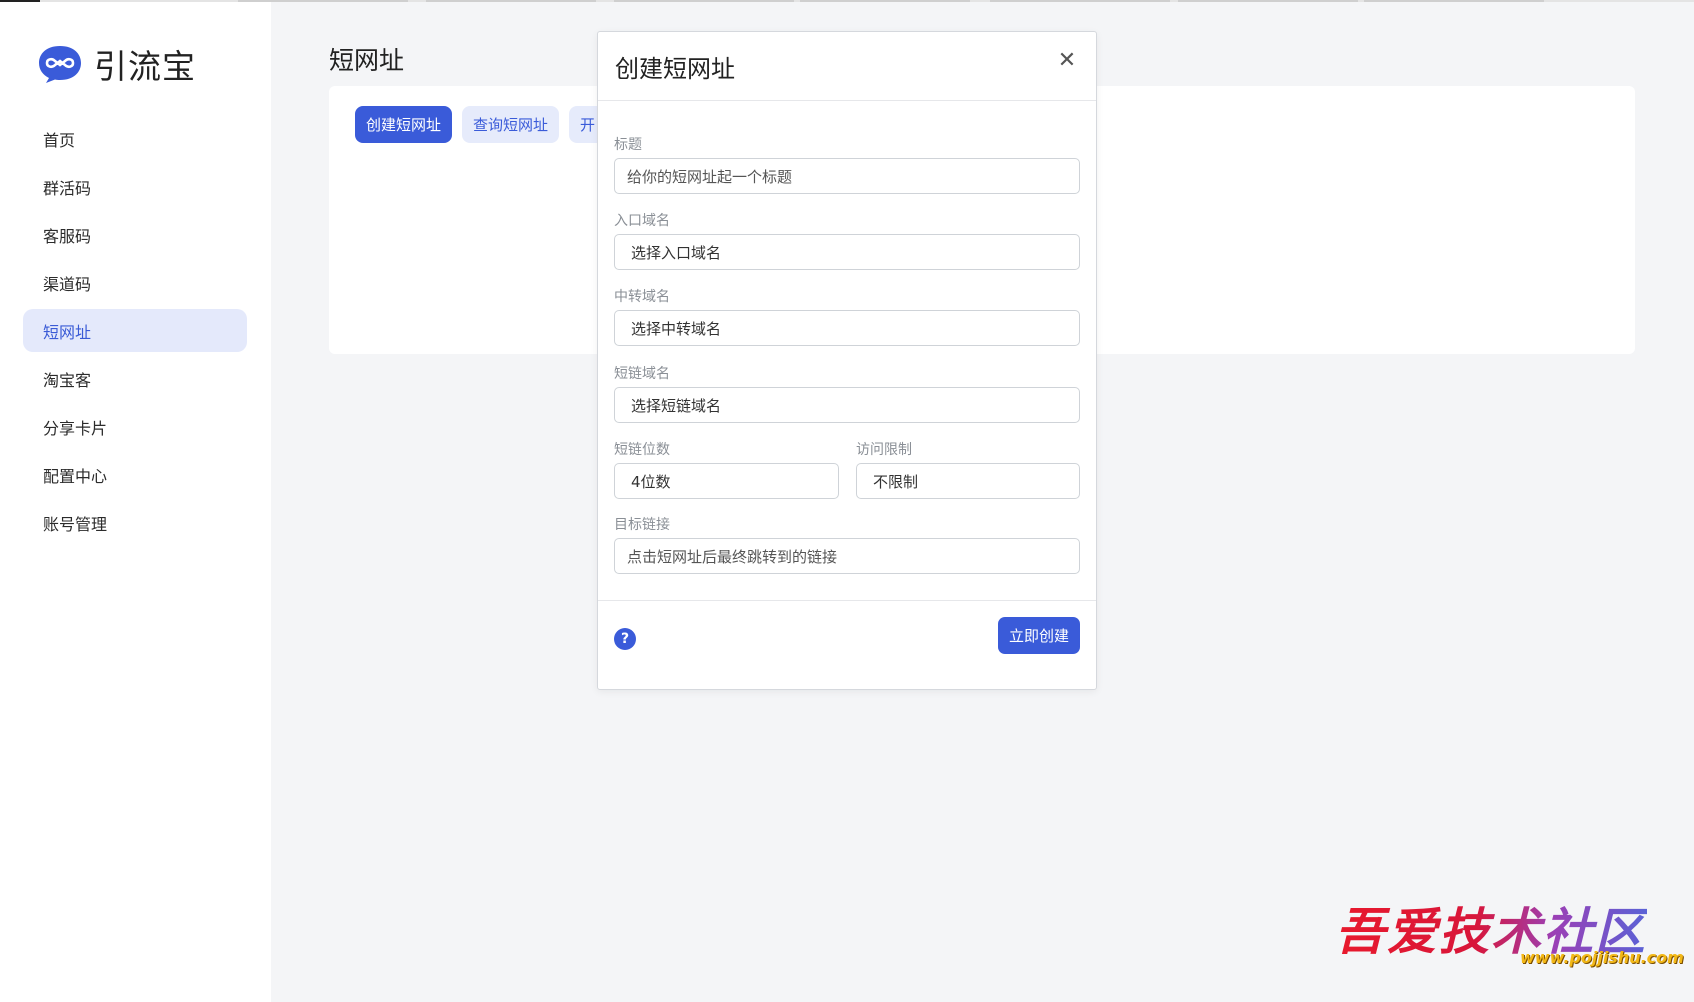  Describe the element at coordinates (726, 481) in the screenshot. I see `short-digits-select: 4位数` at that location.